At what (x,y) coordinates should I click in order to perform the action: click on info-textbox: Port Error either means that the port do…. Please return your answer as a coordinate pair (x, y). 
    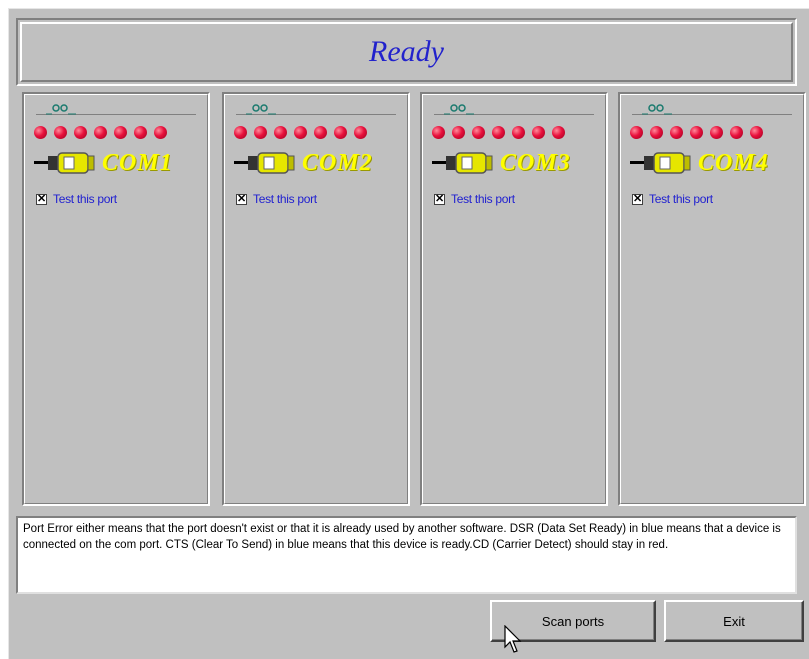
    Looking at the image, I should click on (406, 555).